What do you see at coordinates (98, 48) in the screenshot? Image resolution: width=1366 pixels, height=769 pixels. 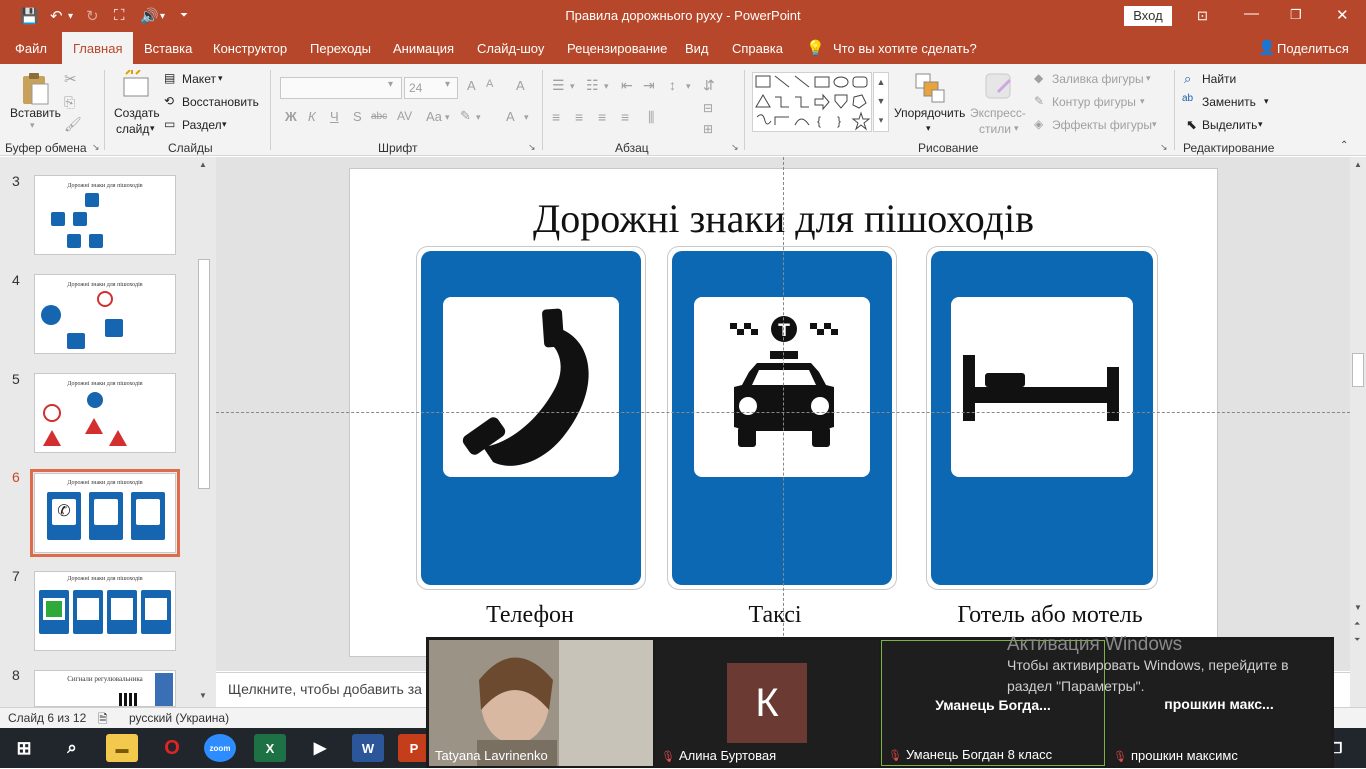 I see `tab-home: Главная` at bounding box center [98, 48].